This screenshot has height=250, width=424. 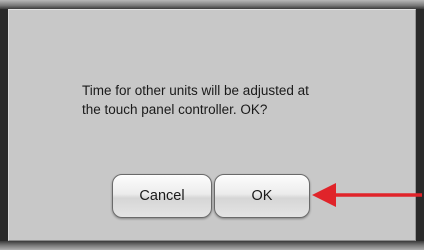 I want to click on cancel-button-label: Cancel, so click(x=162, y=196).